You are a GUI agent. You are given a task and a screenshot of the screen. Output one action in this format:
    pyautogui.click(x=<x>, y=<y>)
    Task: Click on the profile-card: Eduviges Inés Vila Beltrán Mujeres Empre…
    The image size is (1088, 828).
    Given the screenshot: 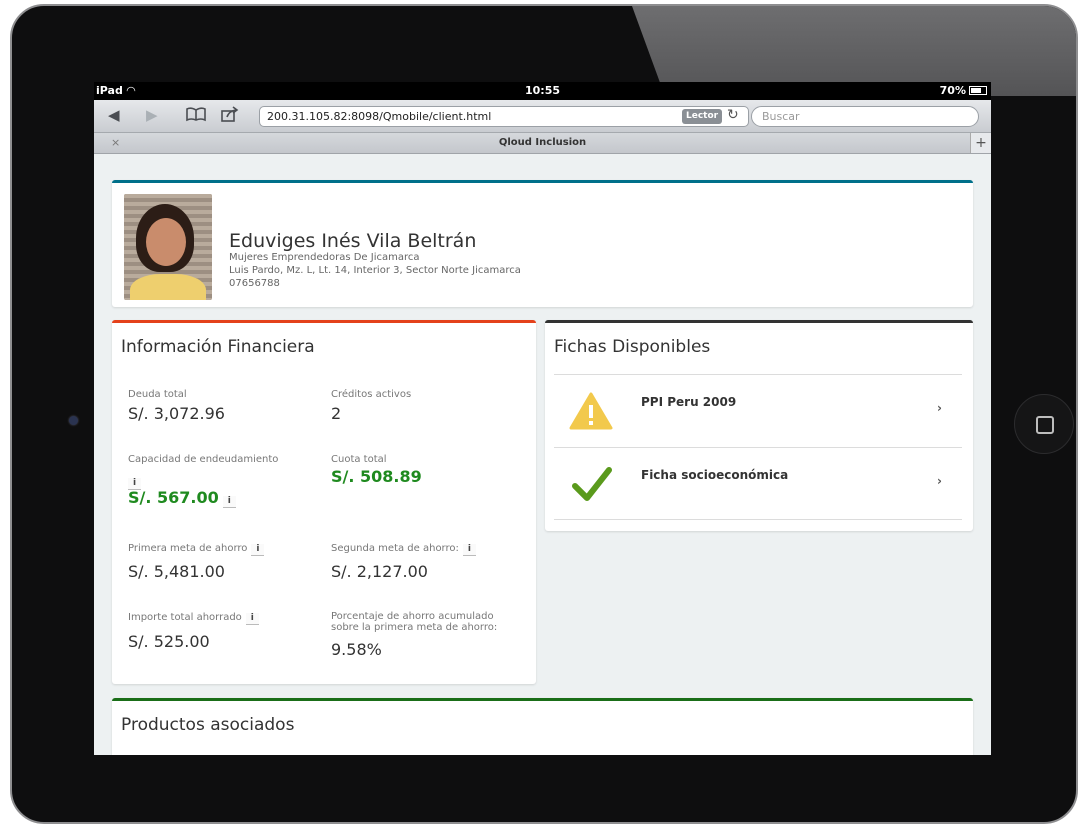 What is the action you would take?
    pyautogui.click(x=542, y=243)
    